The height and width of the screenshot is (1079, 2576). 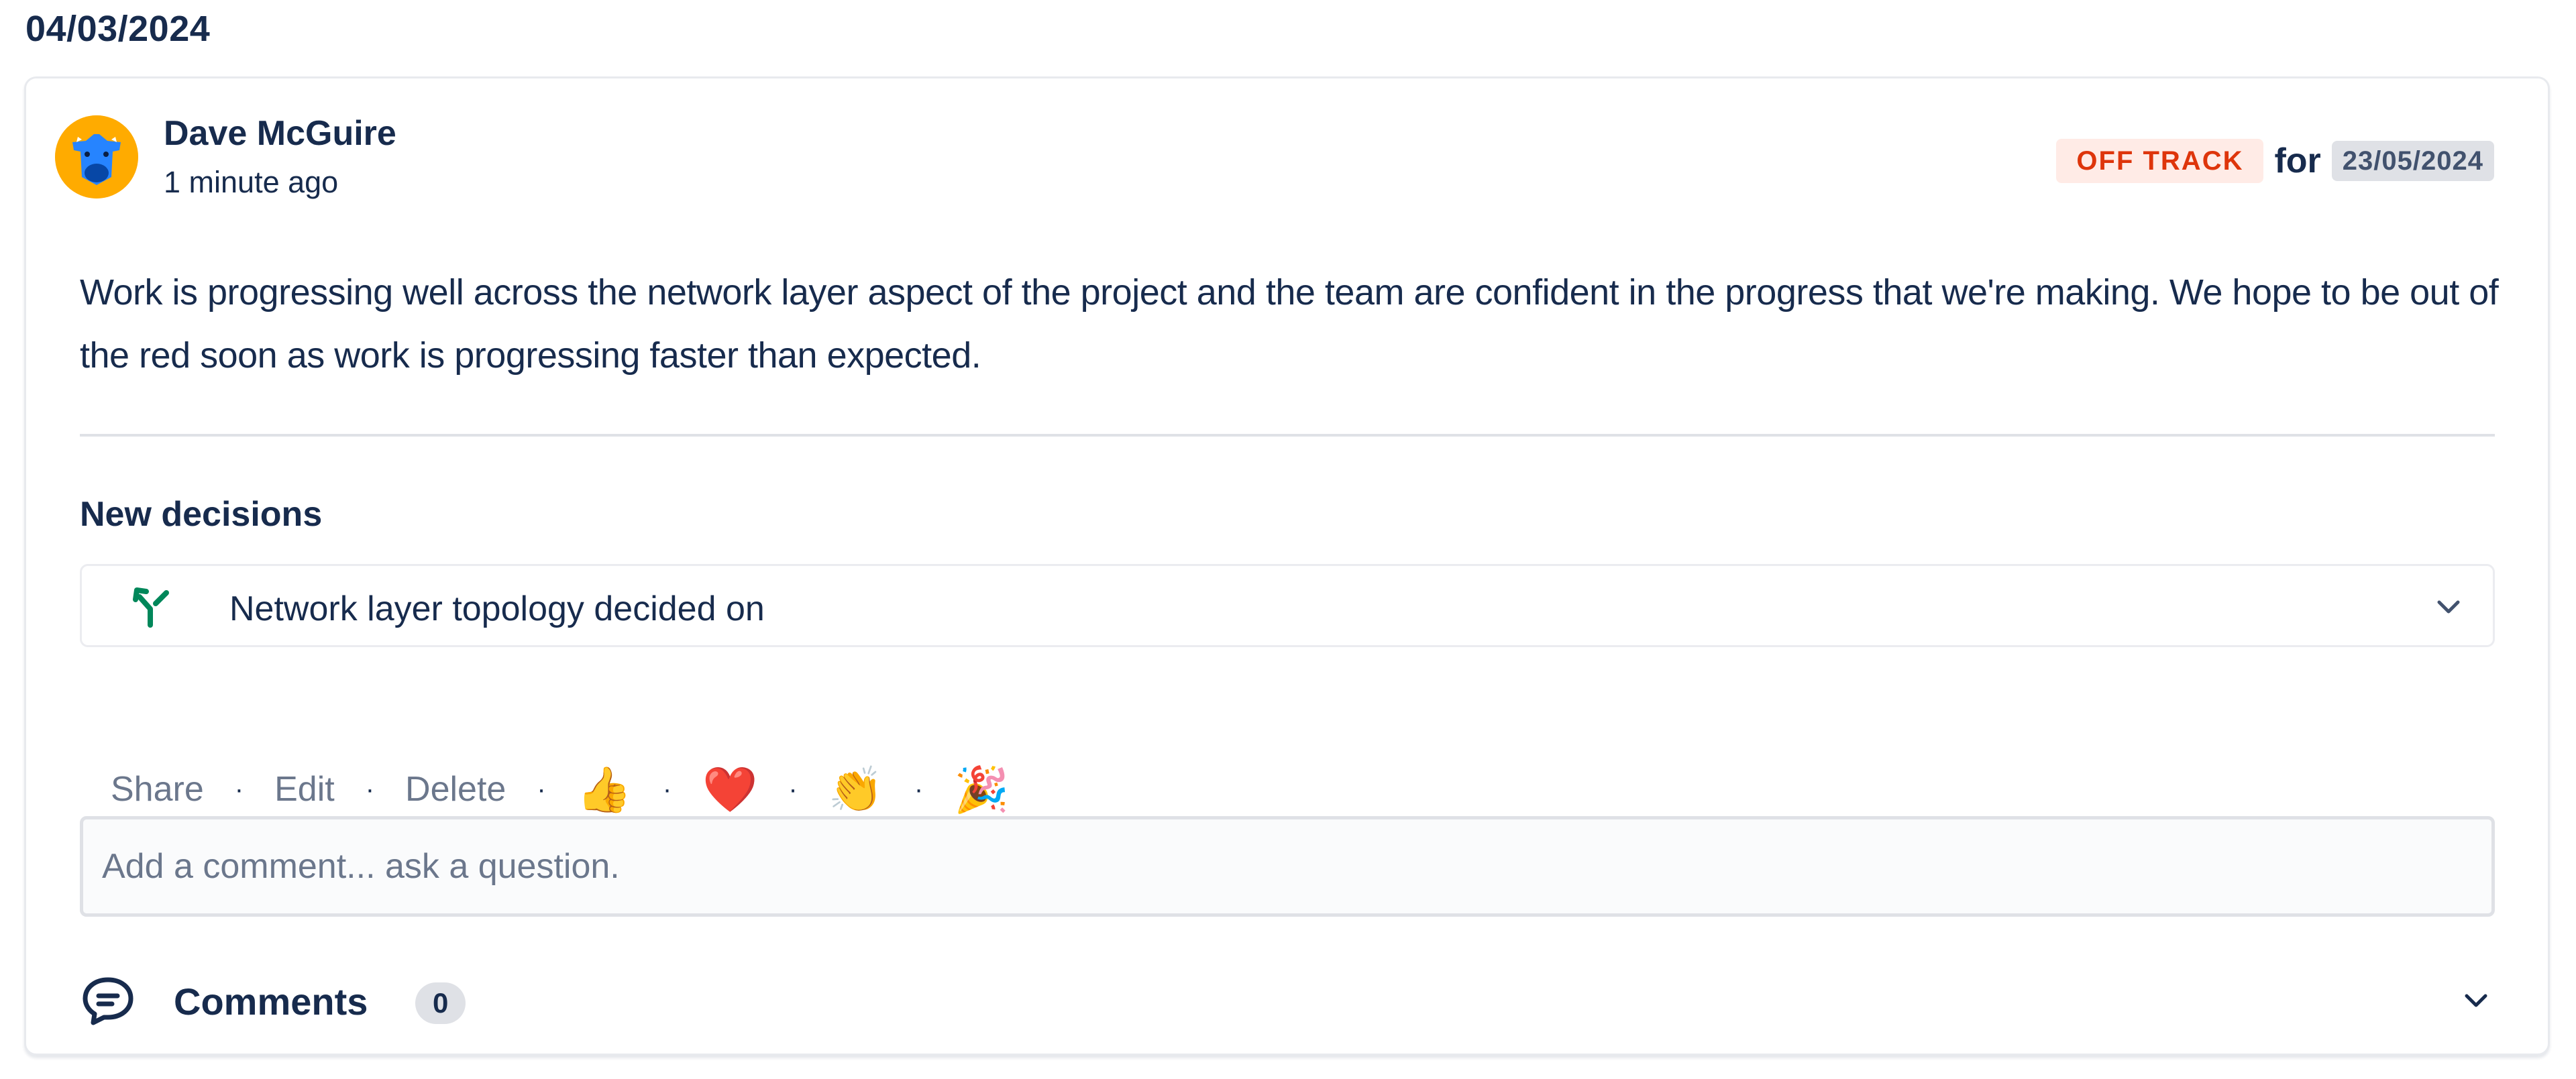 I want to click on status-badge: OFF TRACK, so click(x=2160, y=161).